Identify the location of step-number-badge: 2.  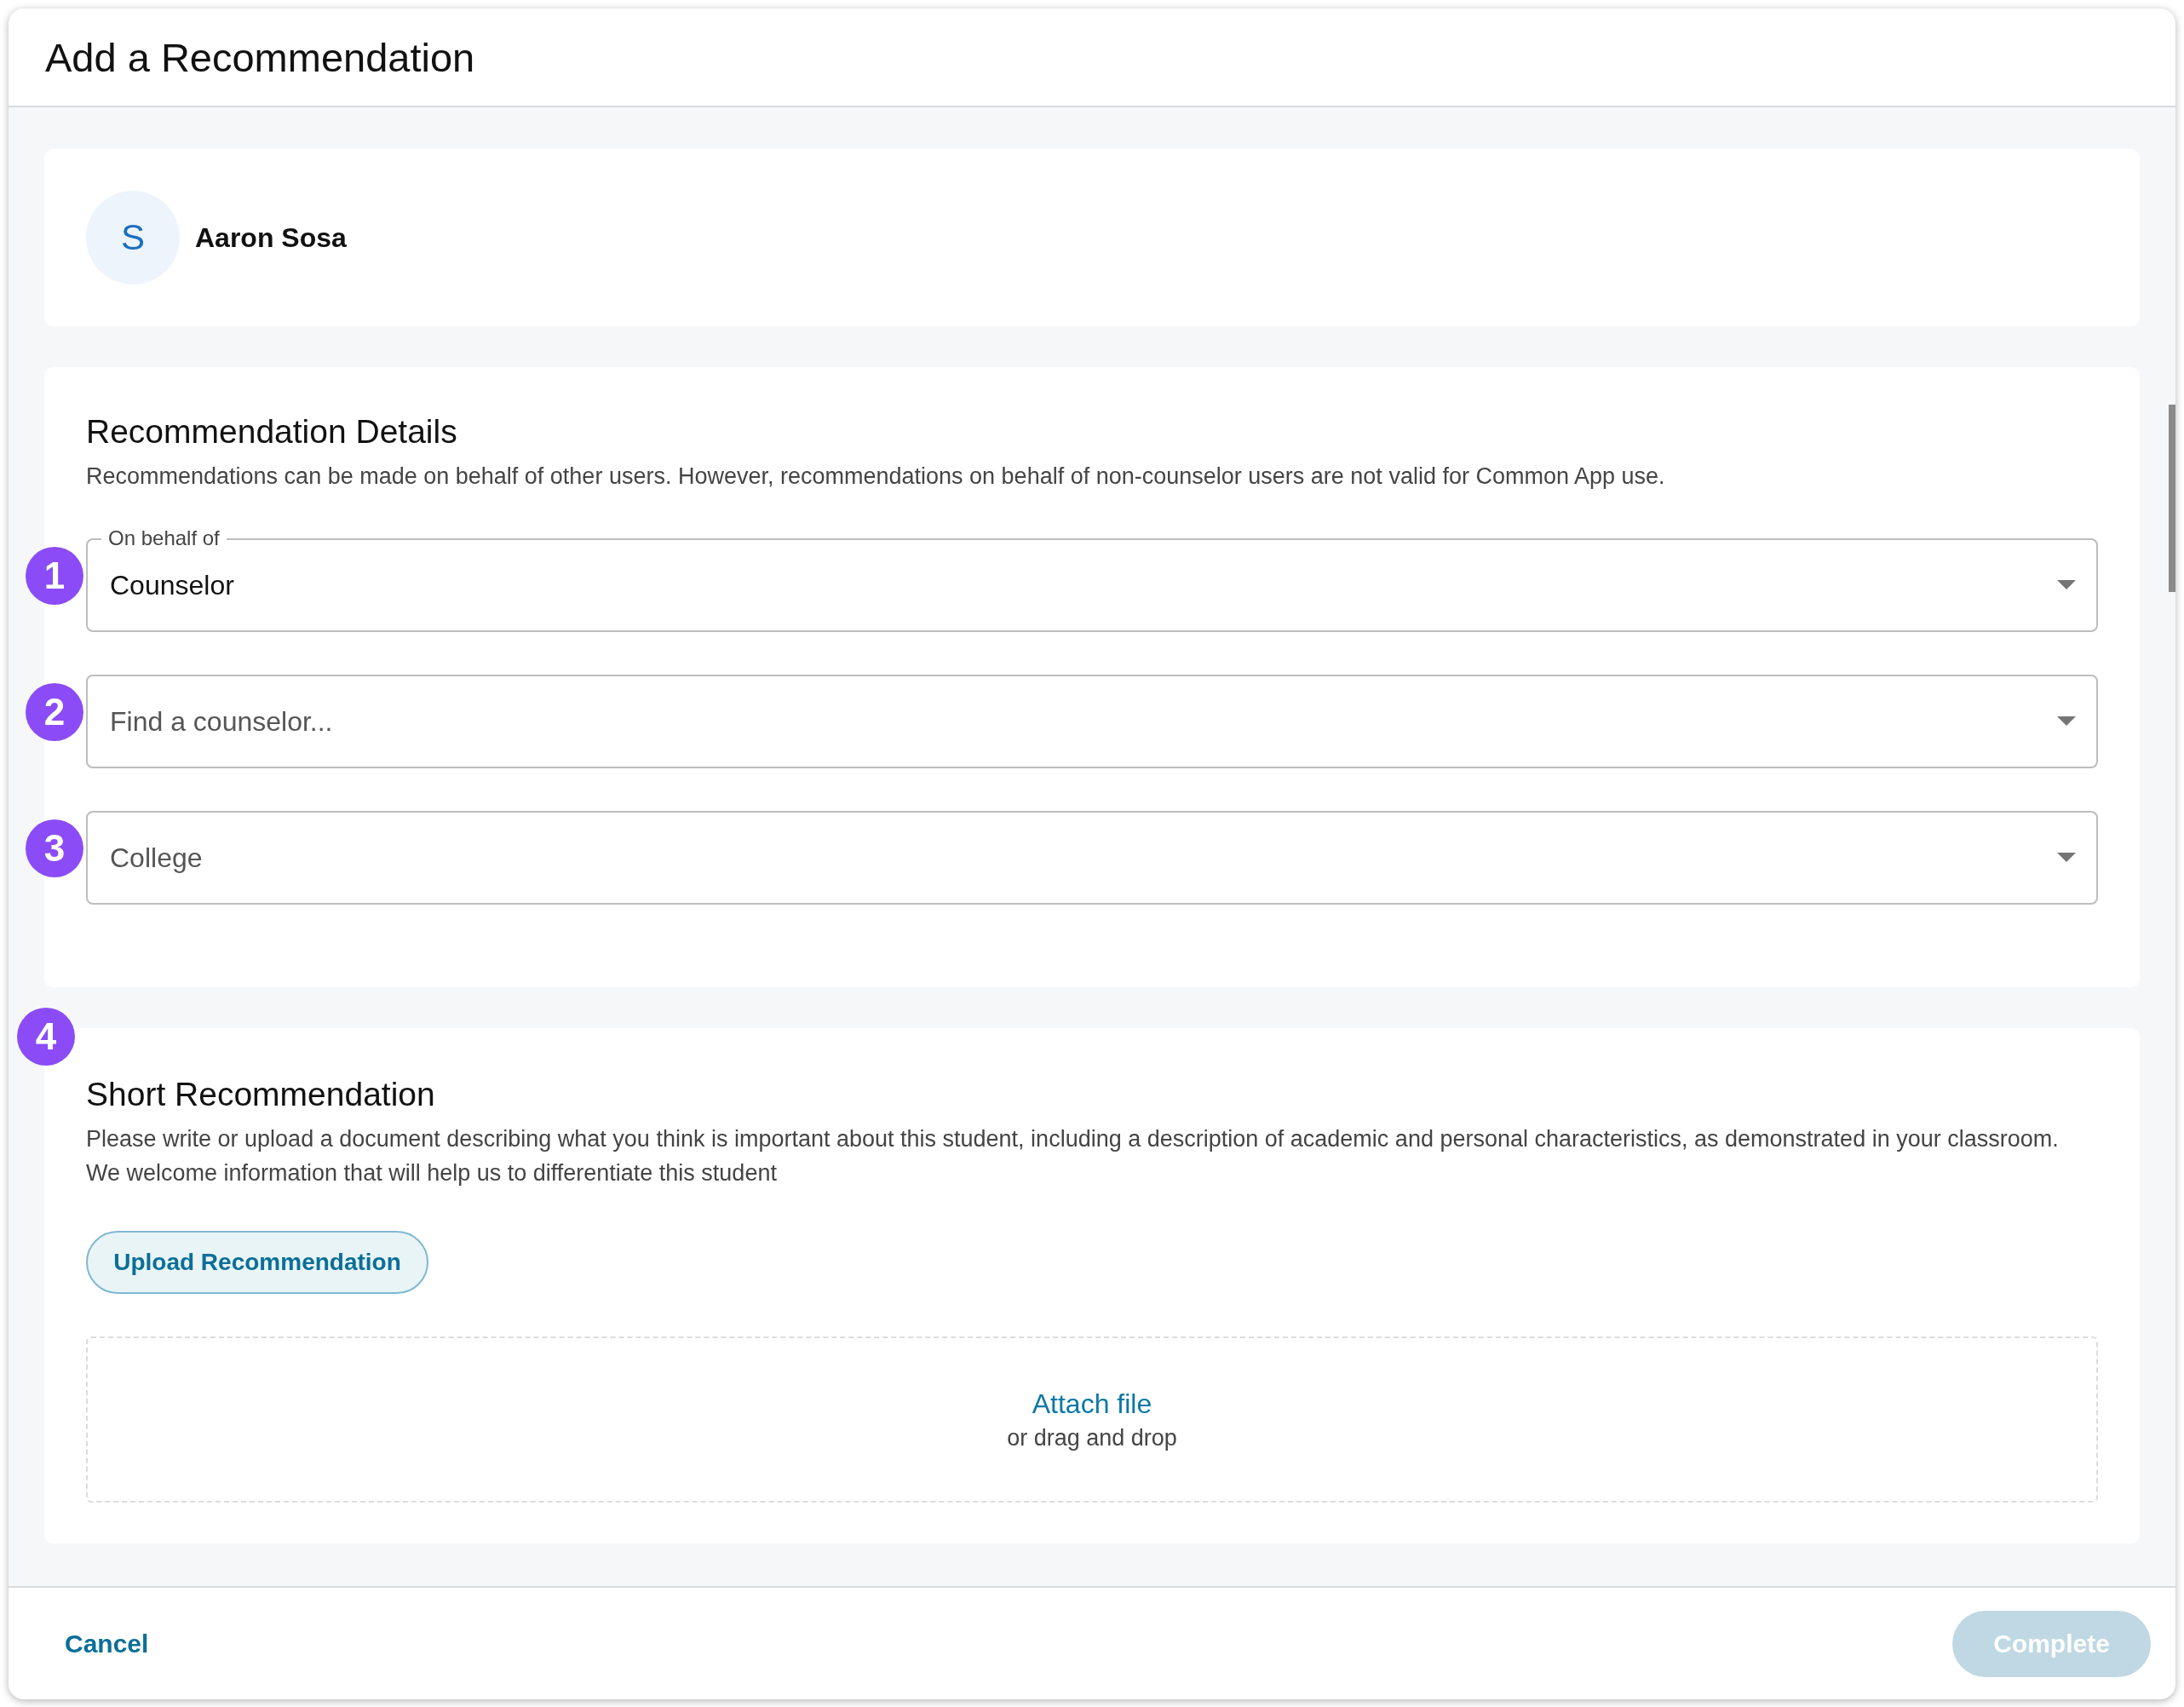
(54, 712).